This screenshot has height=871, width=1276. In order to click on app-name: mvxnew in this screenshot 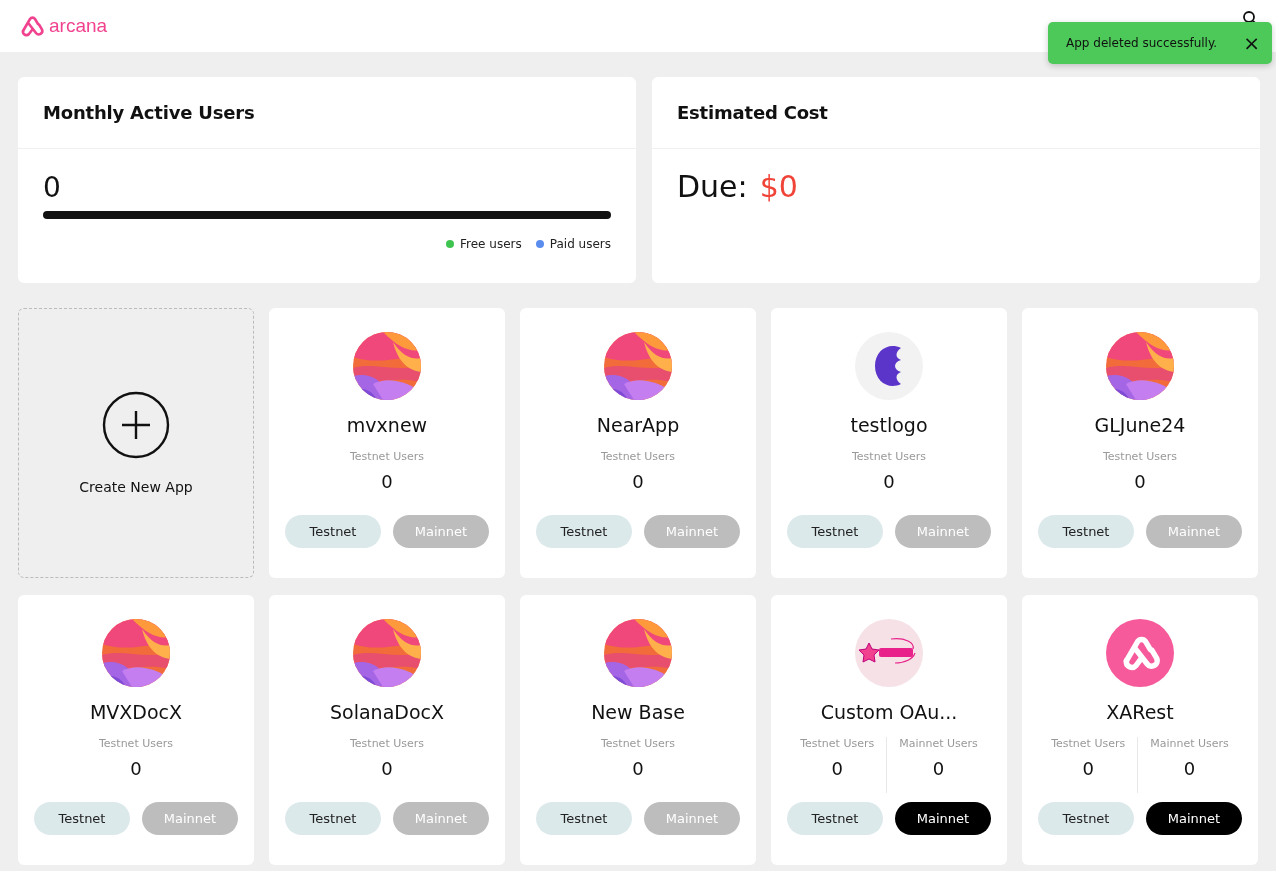, I will do `click(387, 426)`.